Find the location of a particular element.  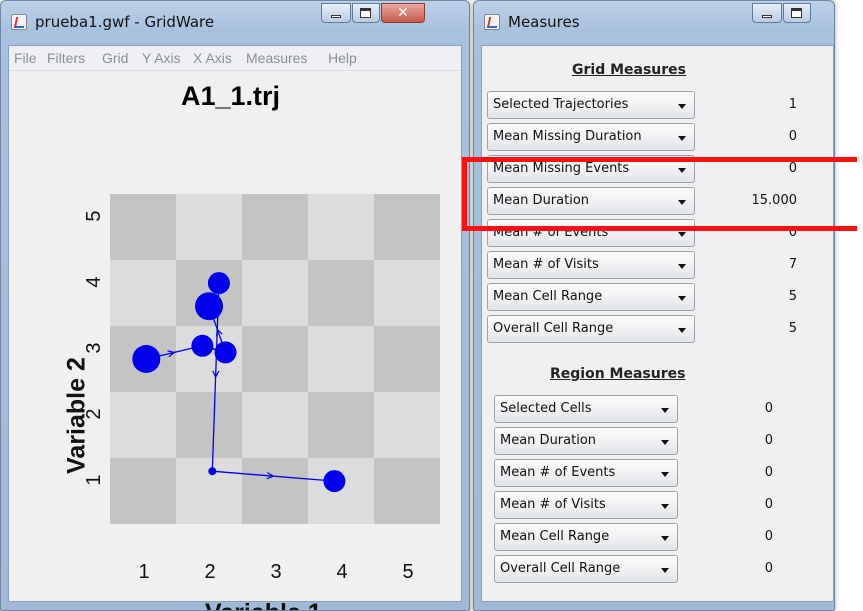

measures-titlebar: Measures is located at coordinates (654, 20).